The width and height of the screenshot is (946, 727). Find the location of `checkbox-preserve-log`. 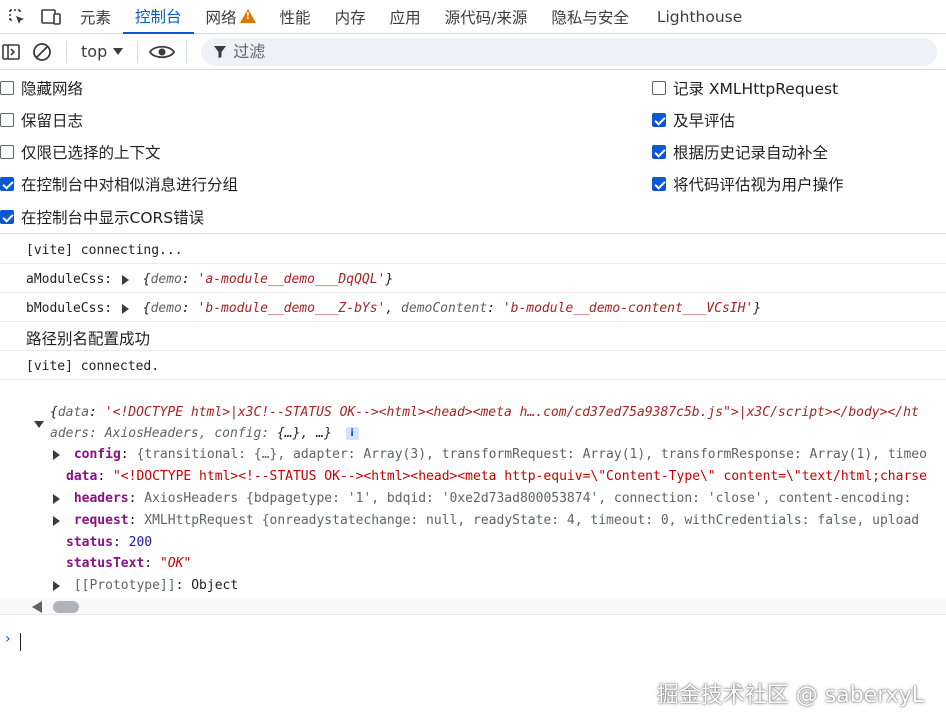

checkbox-preserve-log is located at coordinates (7, 120).